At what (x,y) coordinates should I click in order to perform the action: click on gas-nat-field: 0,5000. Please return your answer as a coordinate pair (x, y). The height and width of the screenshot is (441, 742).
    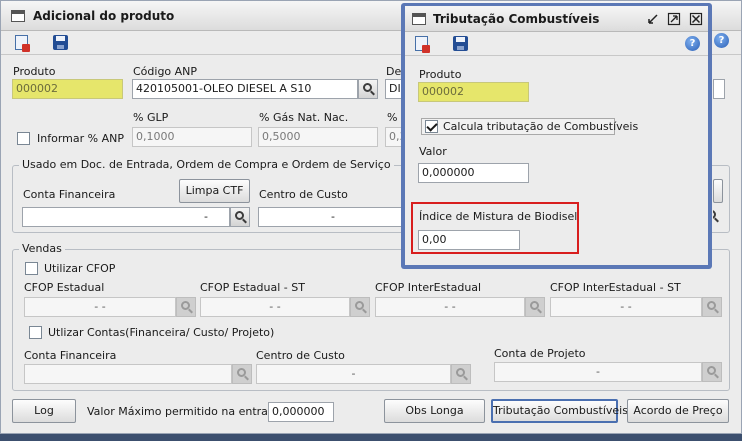
    Looking at the image, I should click on (318, 137).